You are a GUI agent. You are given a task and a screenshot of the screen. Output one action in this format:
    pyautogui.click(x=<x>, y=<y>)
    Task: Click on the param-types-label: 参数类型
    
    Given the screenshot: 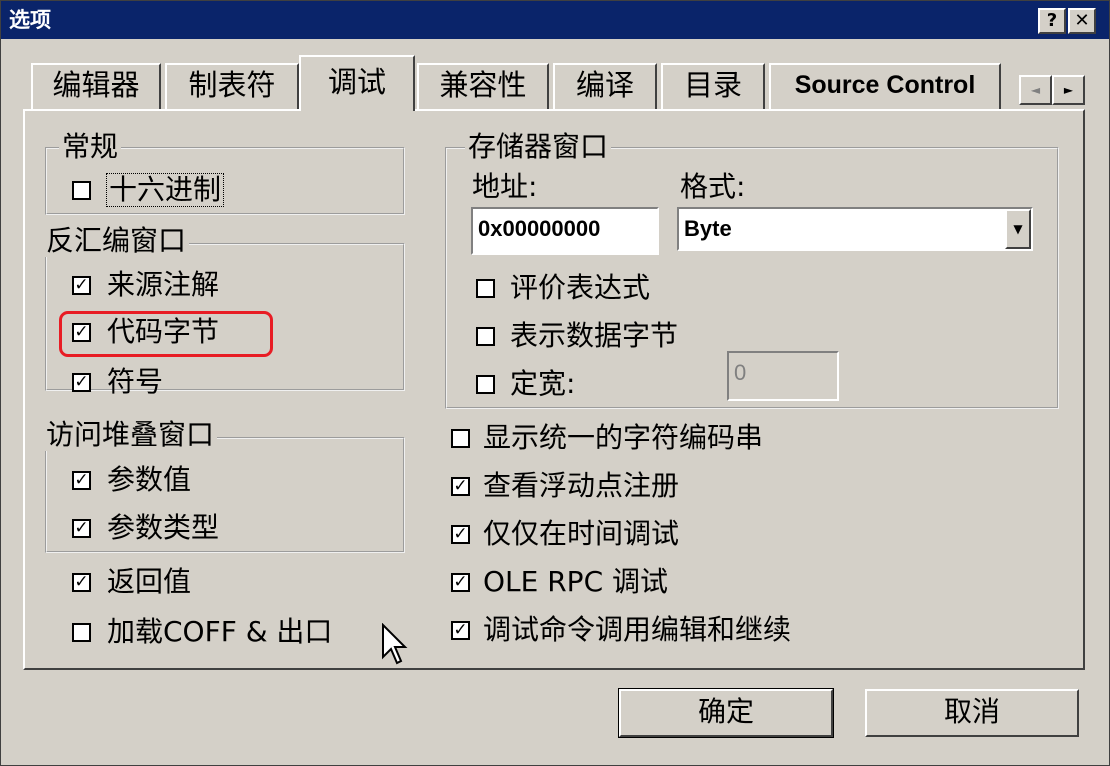 What is the action you would take?
    pyautogui.click(x=163, y=528)
    